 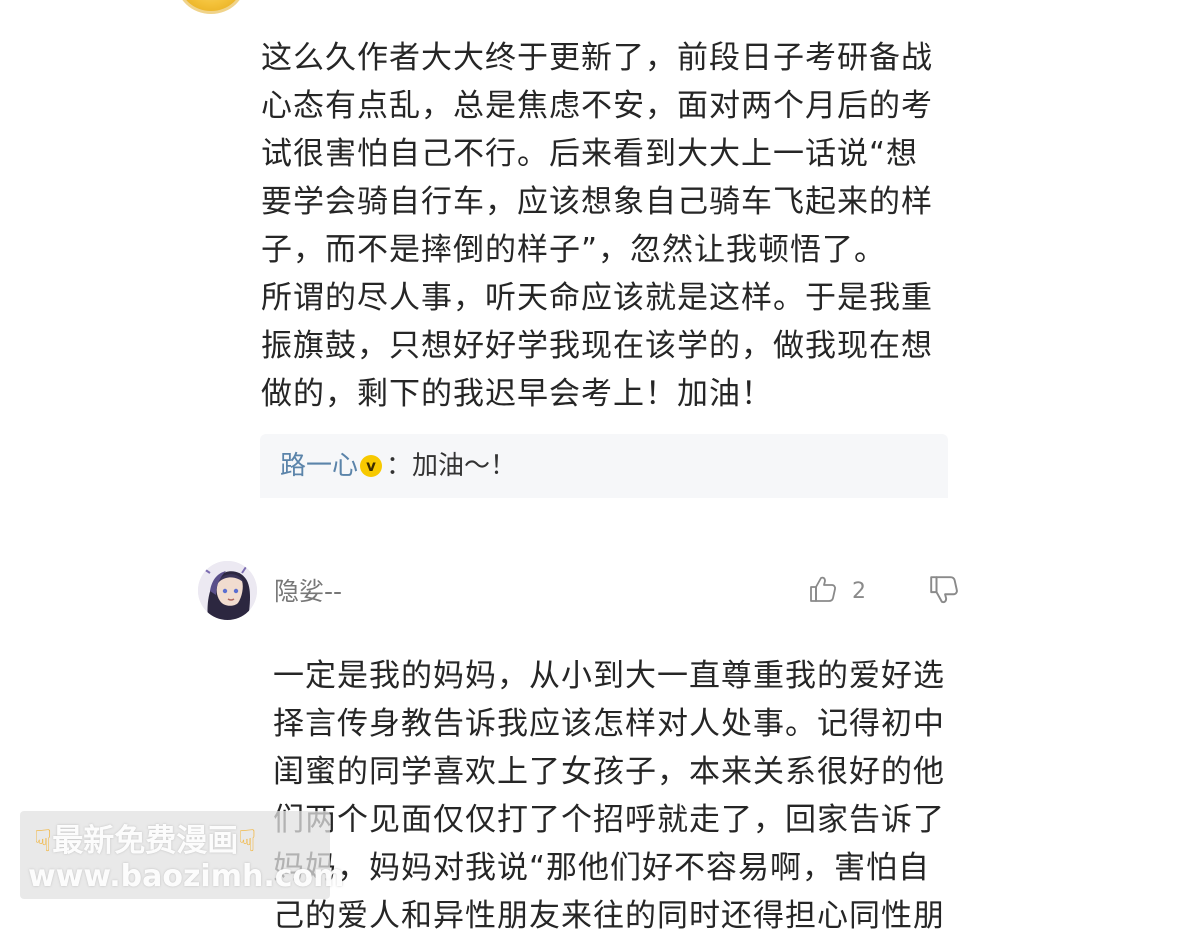 What do you see at coordinates (597, 202) in the screenshot?
I see `comment-line: 要学会骑自行车，应该想象自己骑车飞起来的样` at bounding box center [597, 202].